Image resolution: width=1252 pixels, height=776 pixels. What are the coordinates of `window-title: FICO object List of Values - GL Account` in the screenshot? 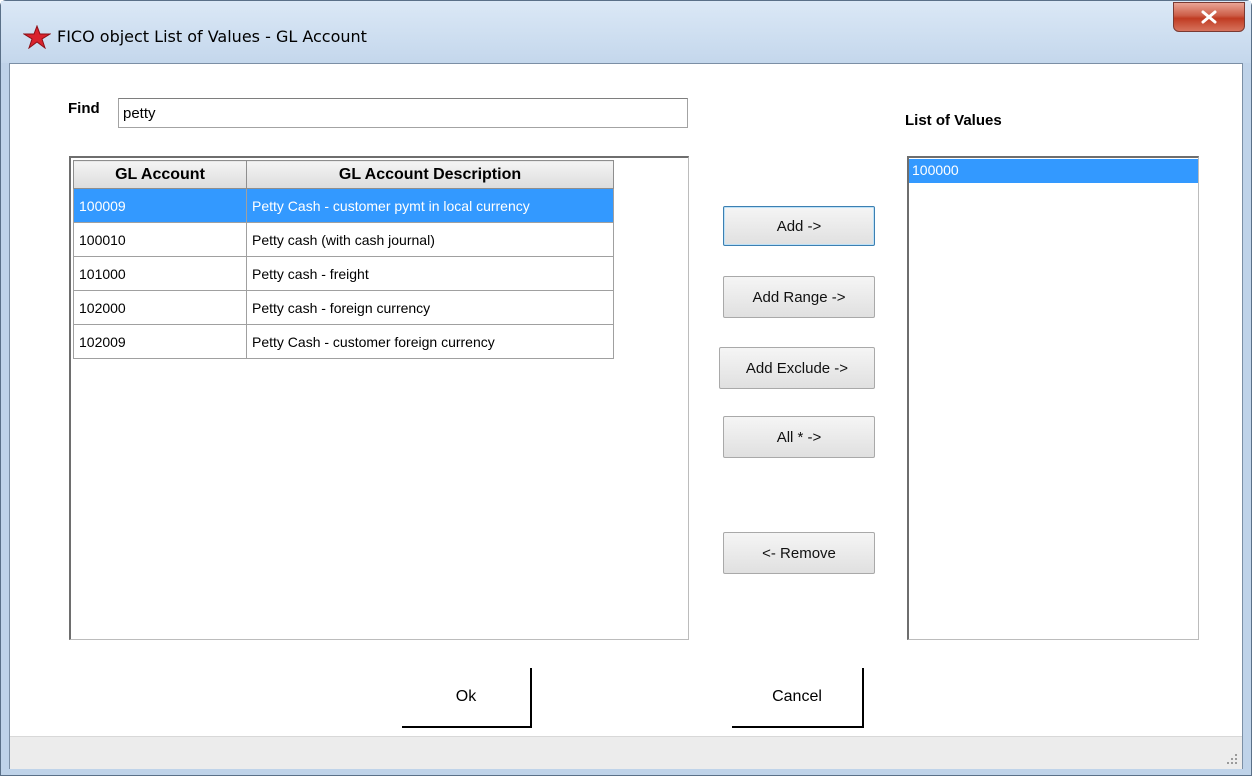 It's located at (212, 36).